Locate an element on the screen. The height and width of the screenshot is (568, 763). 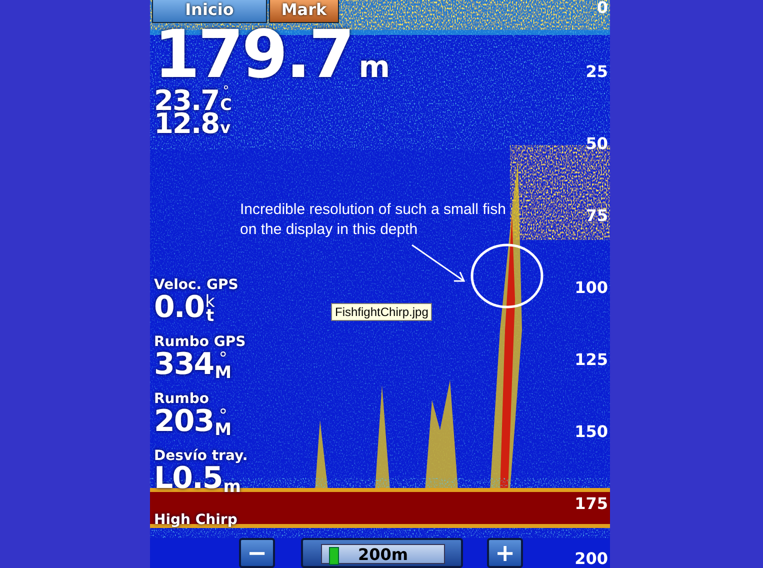
zoom-out-button: − is located at coordinates (257, 553).